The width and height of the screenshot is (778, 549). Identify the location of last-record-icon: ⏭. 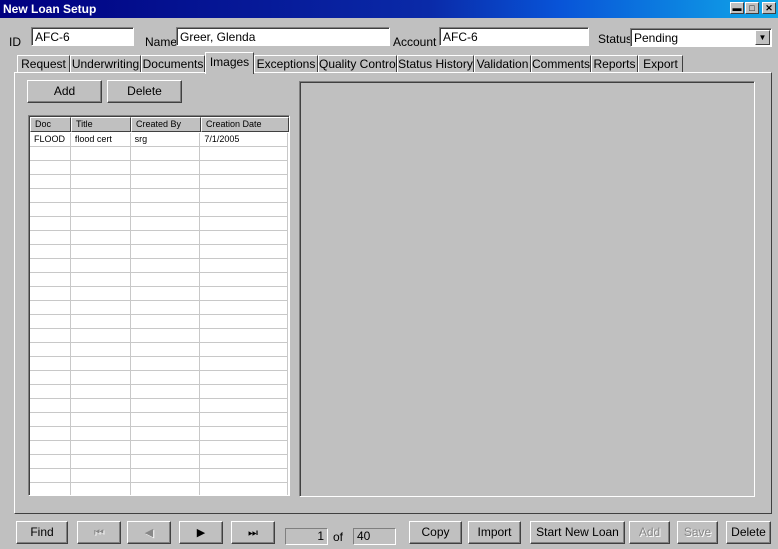
(253, 533).